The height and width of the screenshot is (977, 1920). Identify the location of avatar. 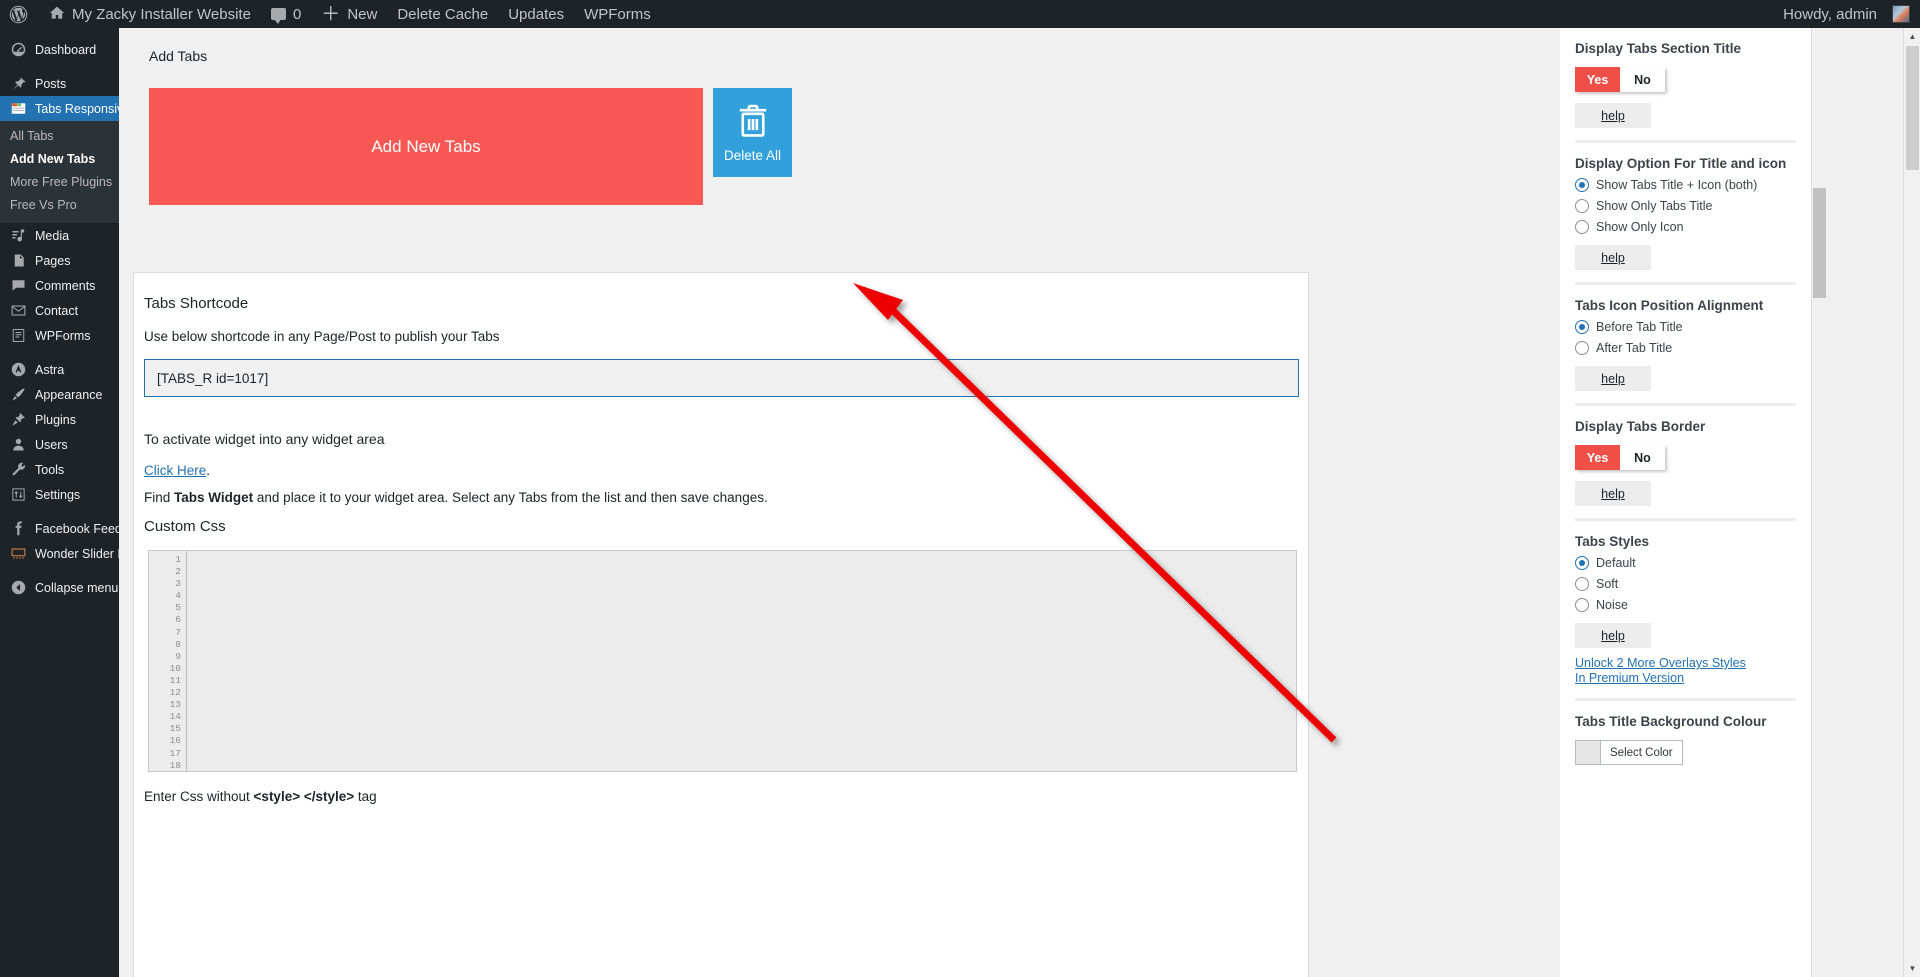
(1901, 14).